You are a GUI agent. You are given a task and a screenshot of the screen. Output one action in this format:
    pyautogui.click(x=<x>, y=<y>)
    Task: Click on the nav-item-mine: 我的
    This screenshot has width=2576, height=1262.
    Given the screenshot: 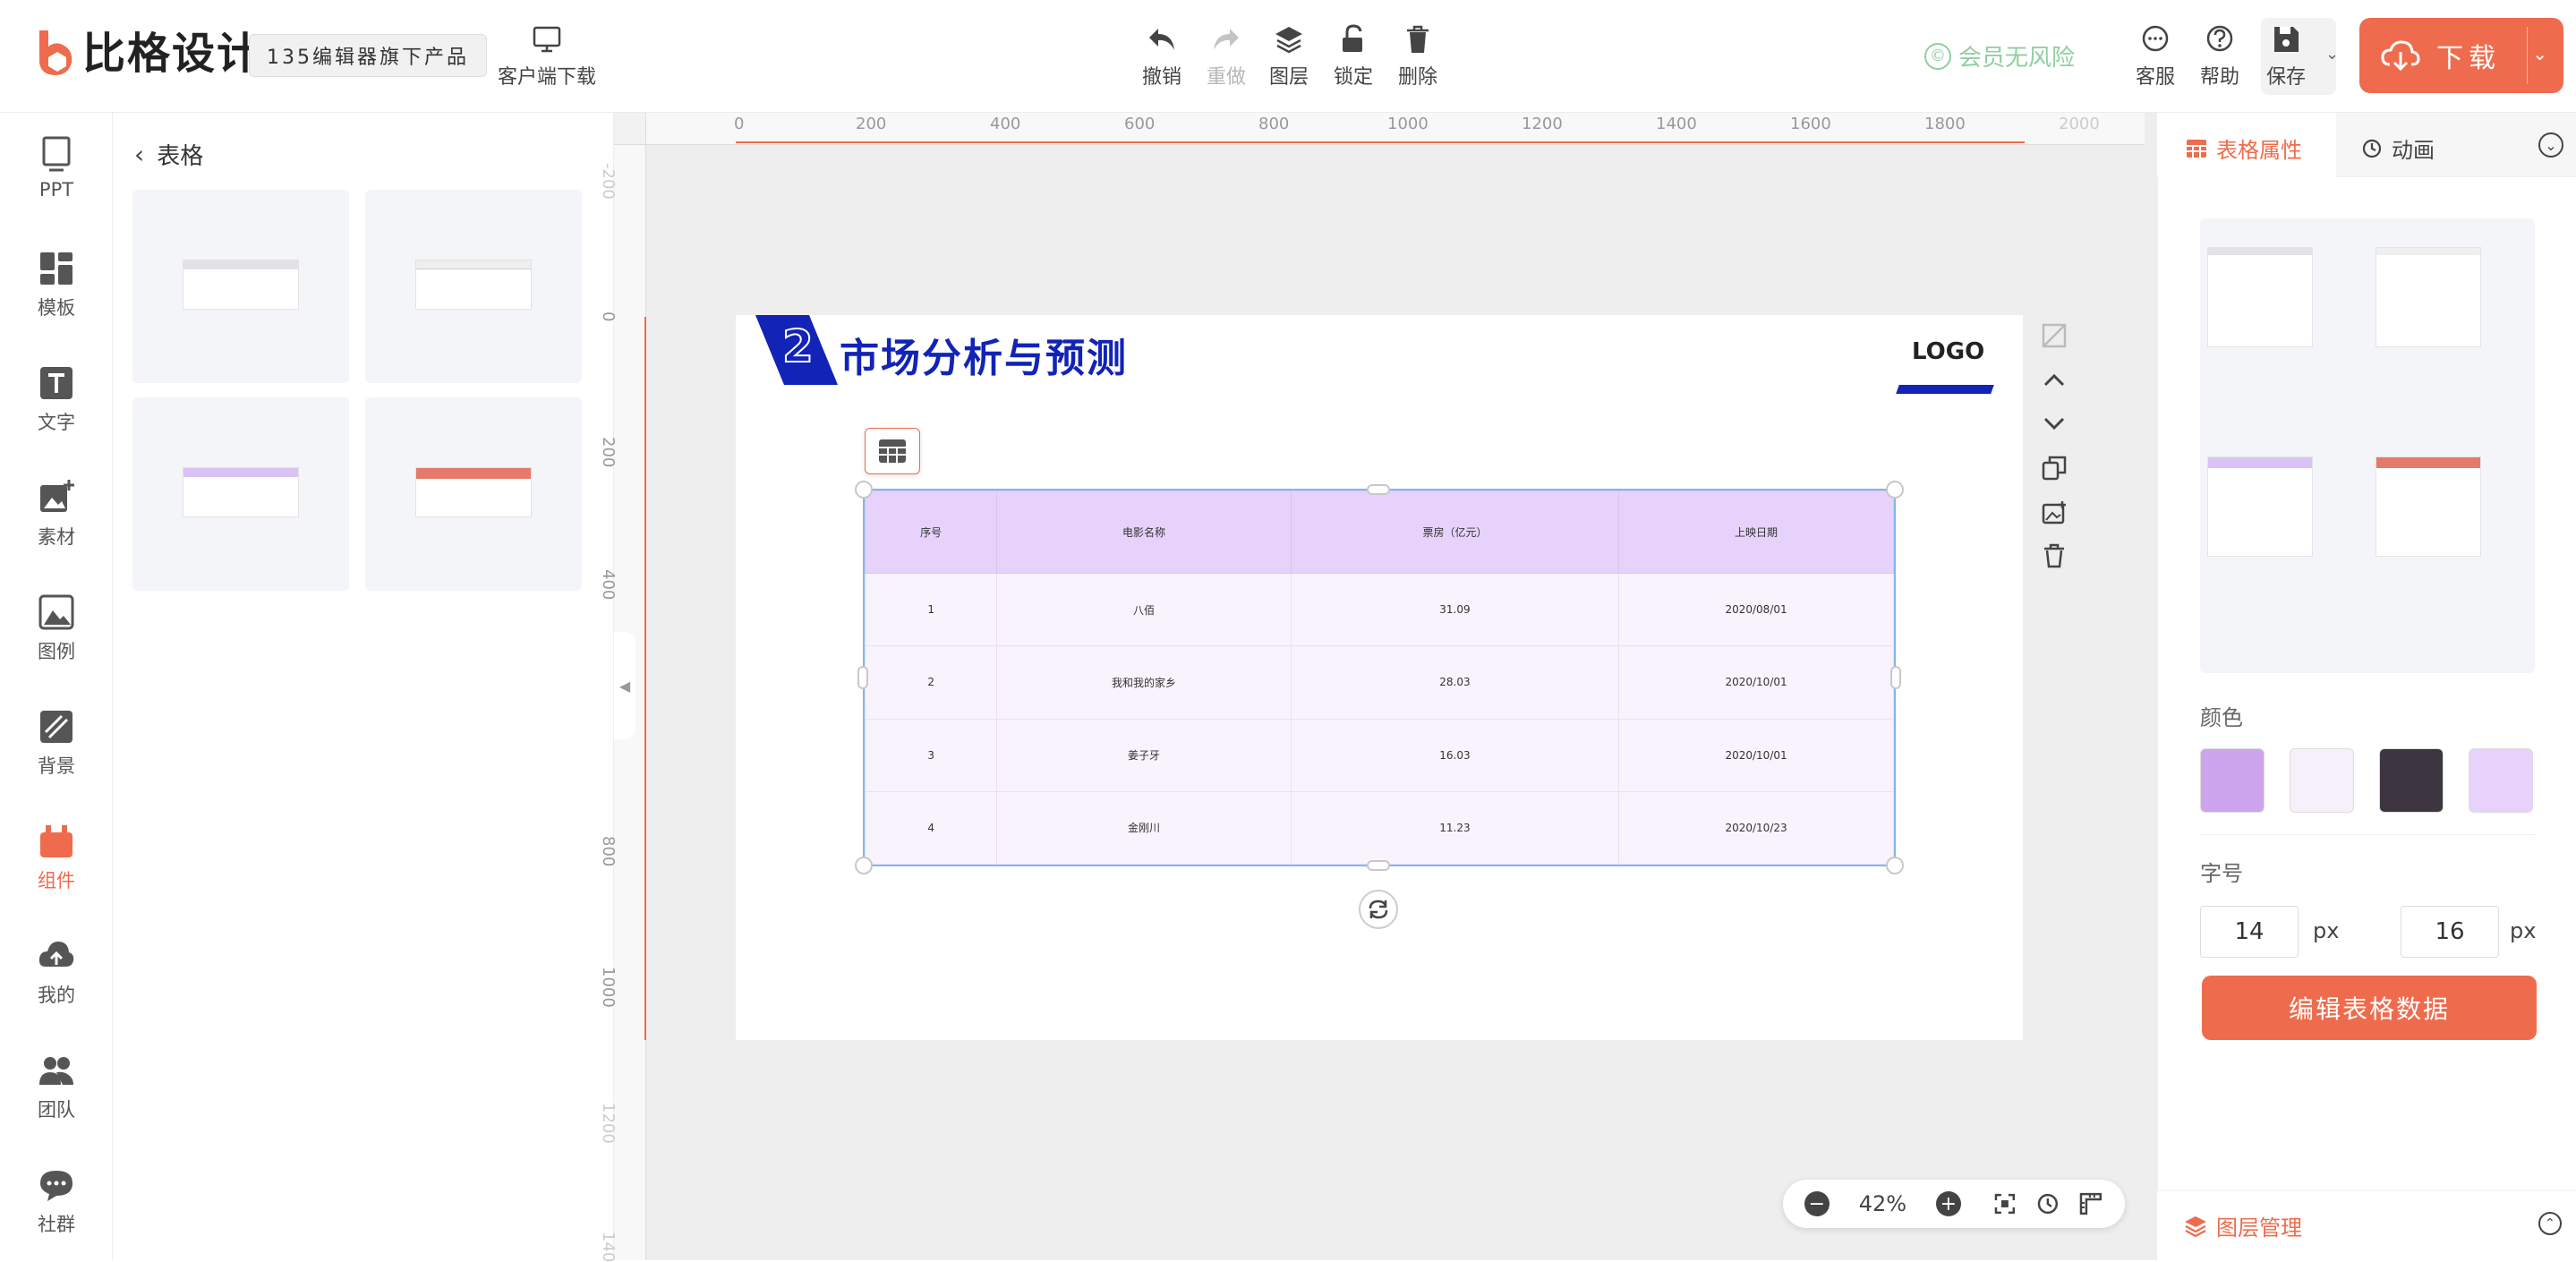 What is the action you would take?
    pyautogui.click(x=56, y=972)
    